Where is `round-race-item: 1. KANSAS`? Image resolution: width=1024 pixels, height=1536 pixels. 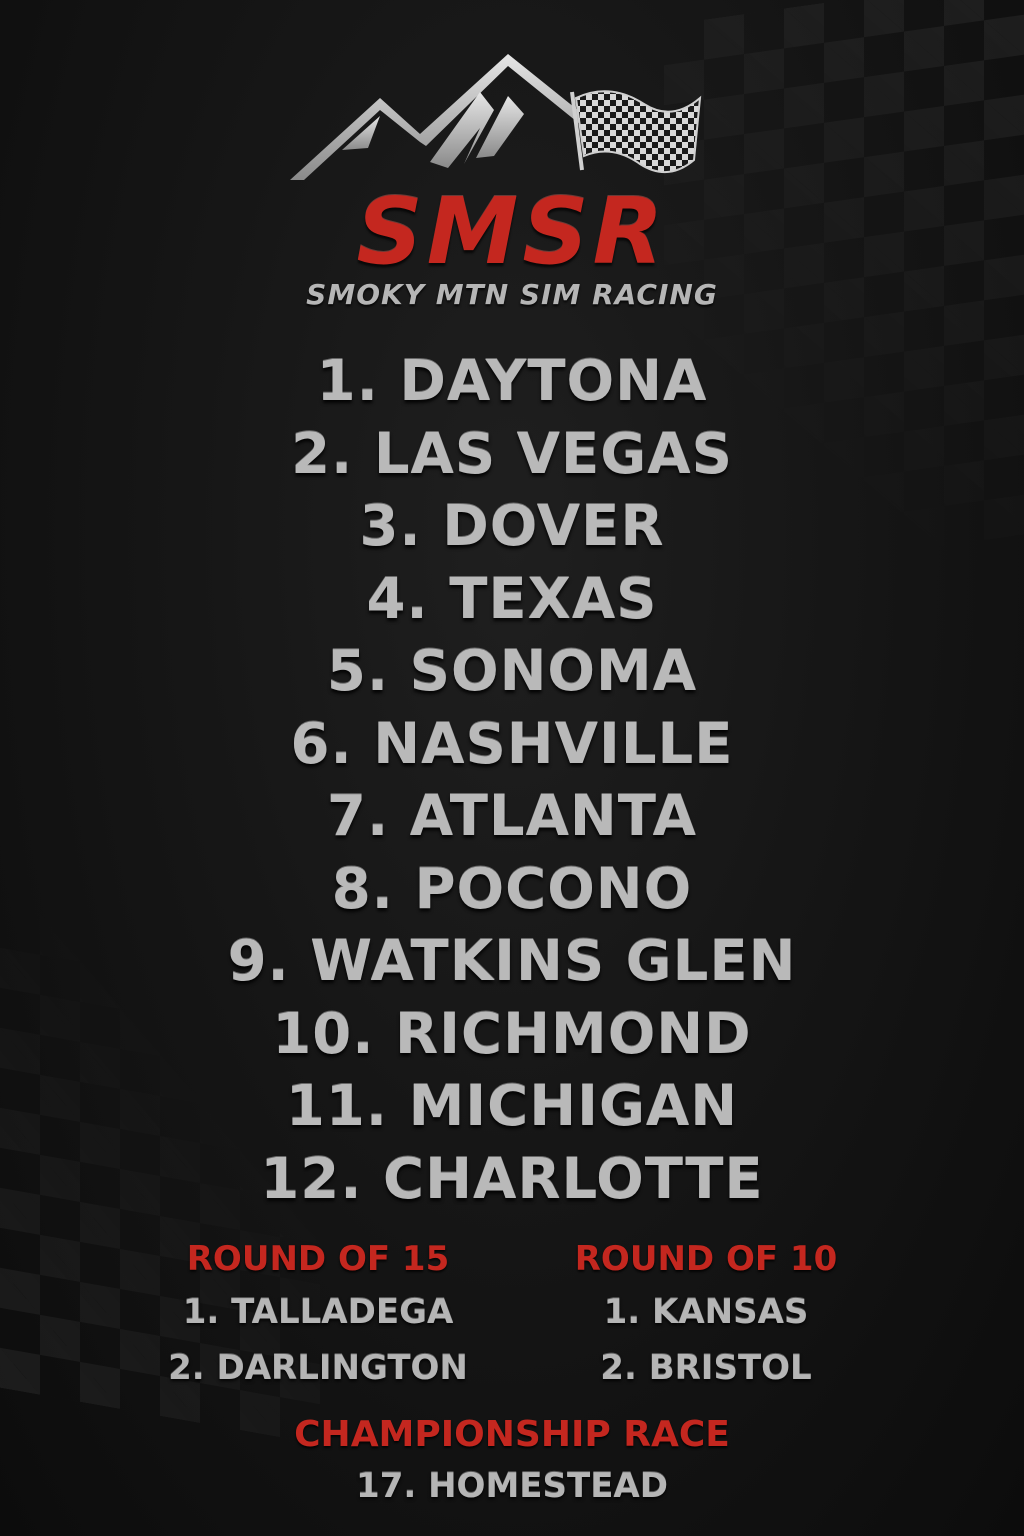
round-race-item: 1. KANSAS is located at coordinates (706, 1312).